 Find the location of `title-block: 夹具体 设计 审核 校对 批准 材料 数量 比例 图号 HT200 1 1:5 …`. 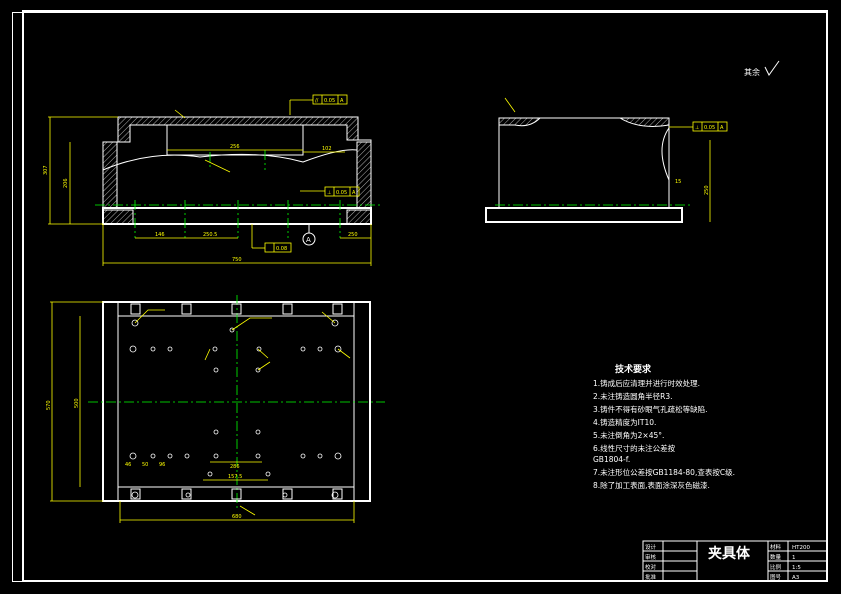

title-block: 夹具体 设计 审核 校对 批准 材料 数量 比例 图号 HT200 1 1:5 … is located at coordinates (735, 561).